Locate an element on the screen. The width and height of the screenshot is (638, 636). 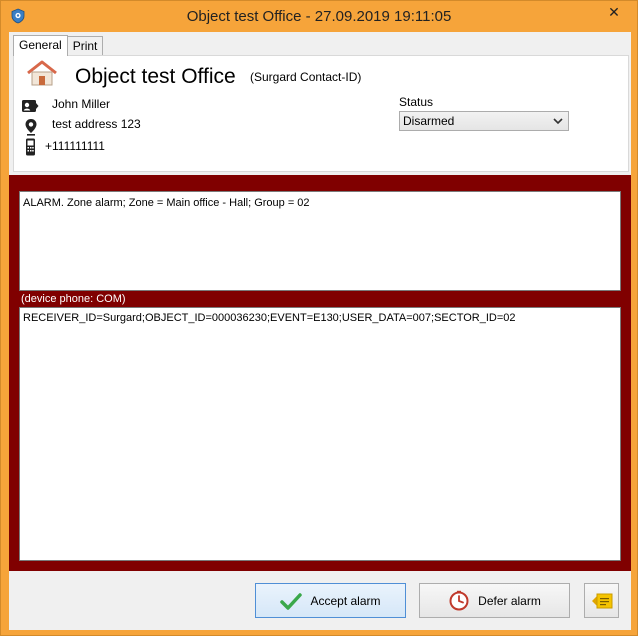
contact-name: John Miller is located at coordinates (81, 104).